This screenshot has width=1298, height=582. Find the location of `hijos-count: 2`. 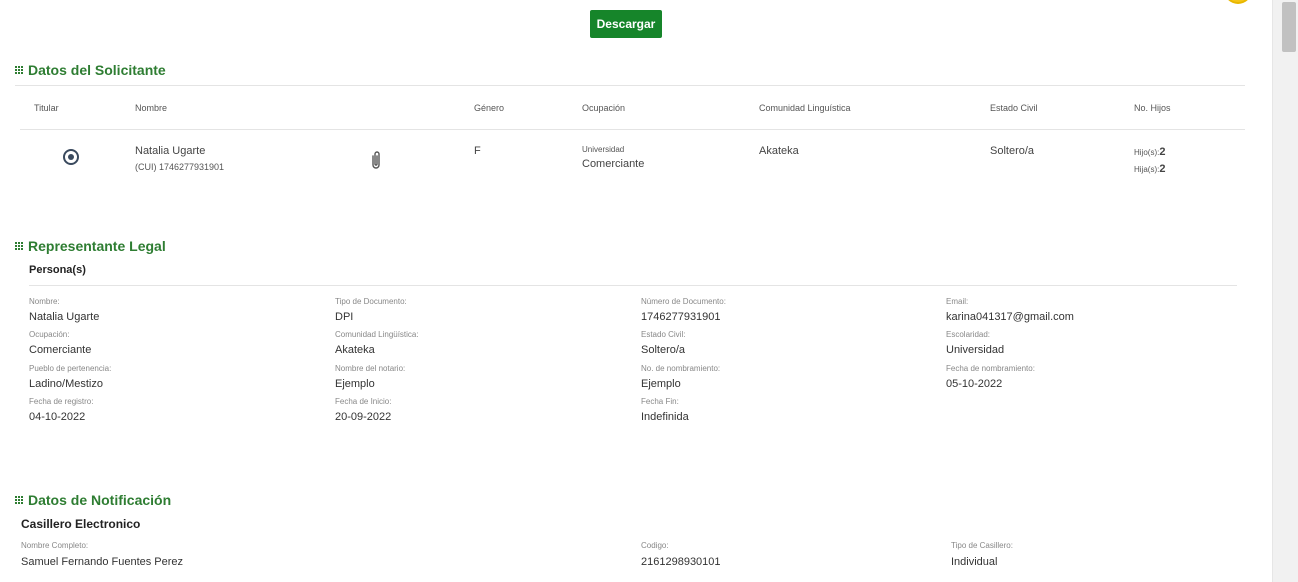

hijos-count: 2 is located at coordinates (1162, 152).